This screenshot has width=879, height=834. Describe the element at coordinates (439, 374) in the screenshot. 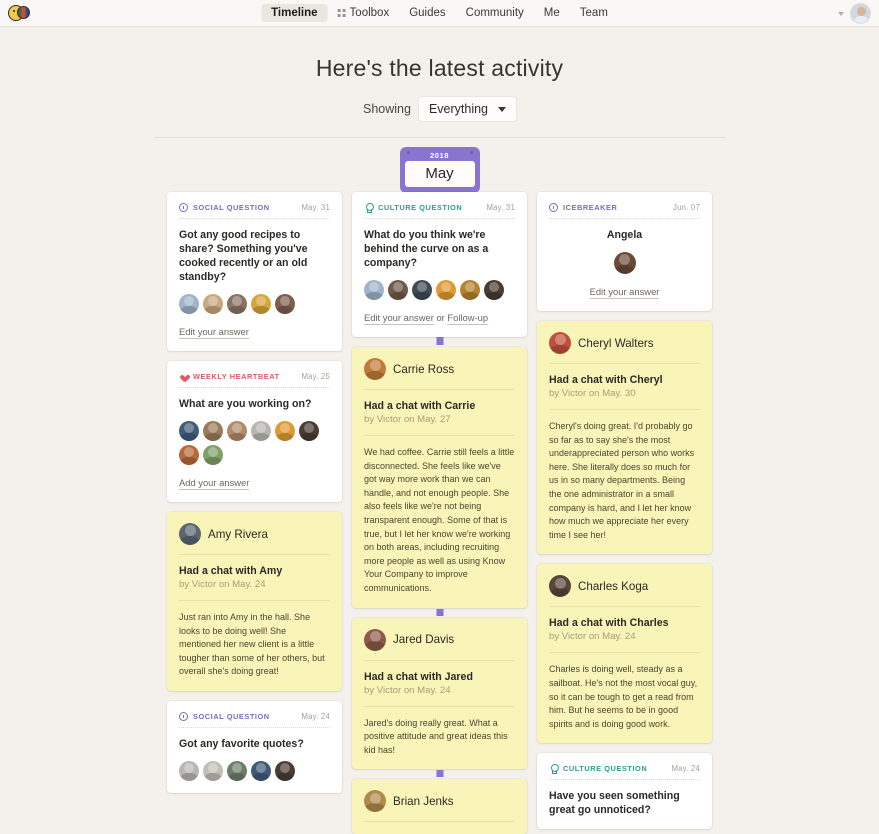

I see `note-person: Carrie Ross` at that location.